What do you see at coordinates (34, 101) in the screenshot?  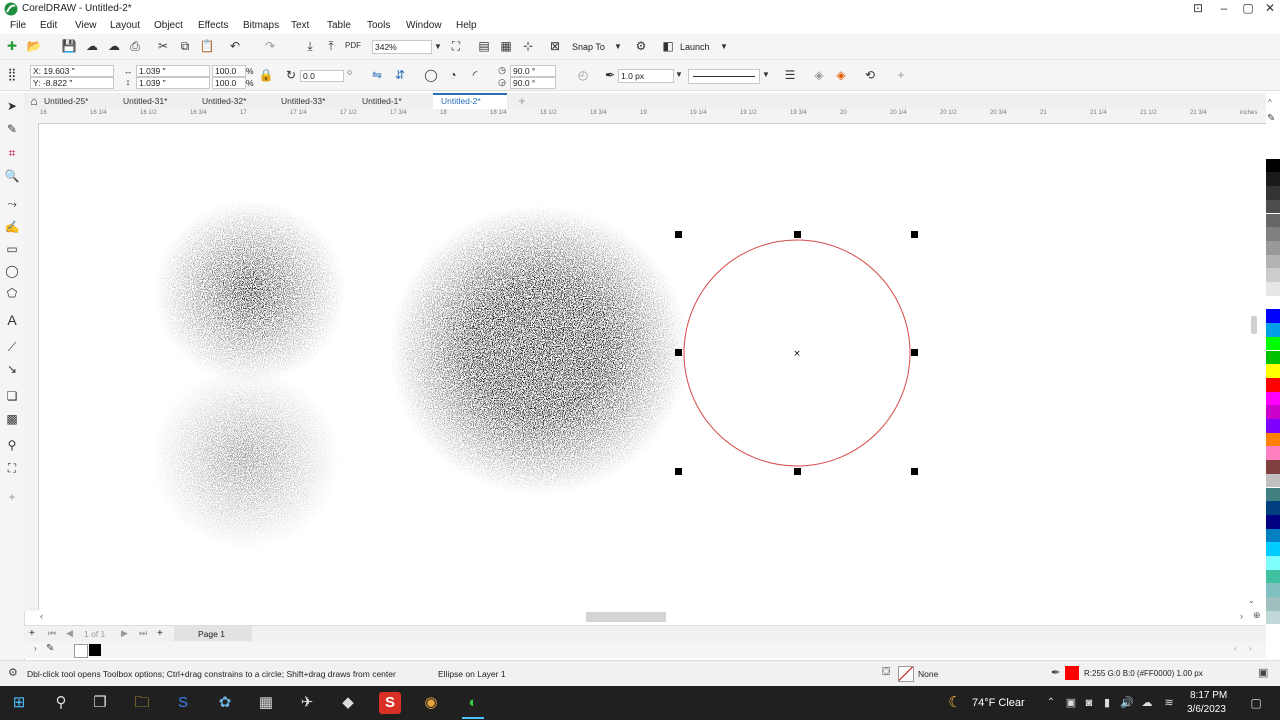 I see `home-icon: ⌂` at bounding box center [34, 101].